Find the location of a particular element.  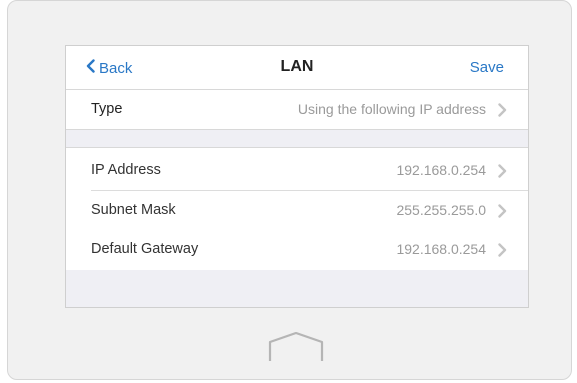

subnet-mask-label: Subnet Mask is located at coordinates (133, 210).